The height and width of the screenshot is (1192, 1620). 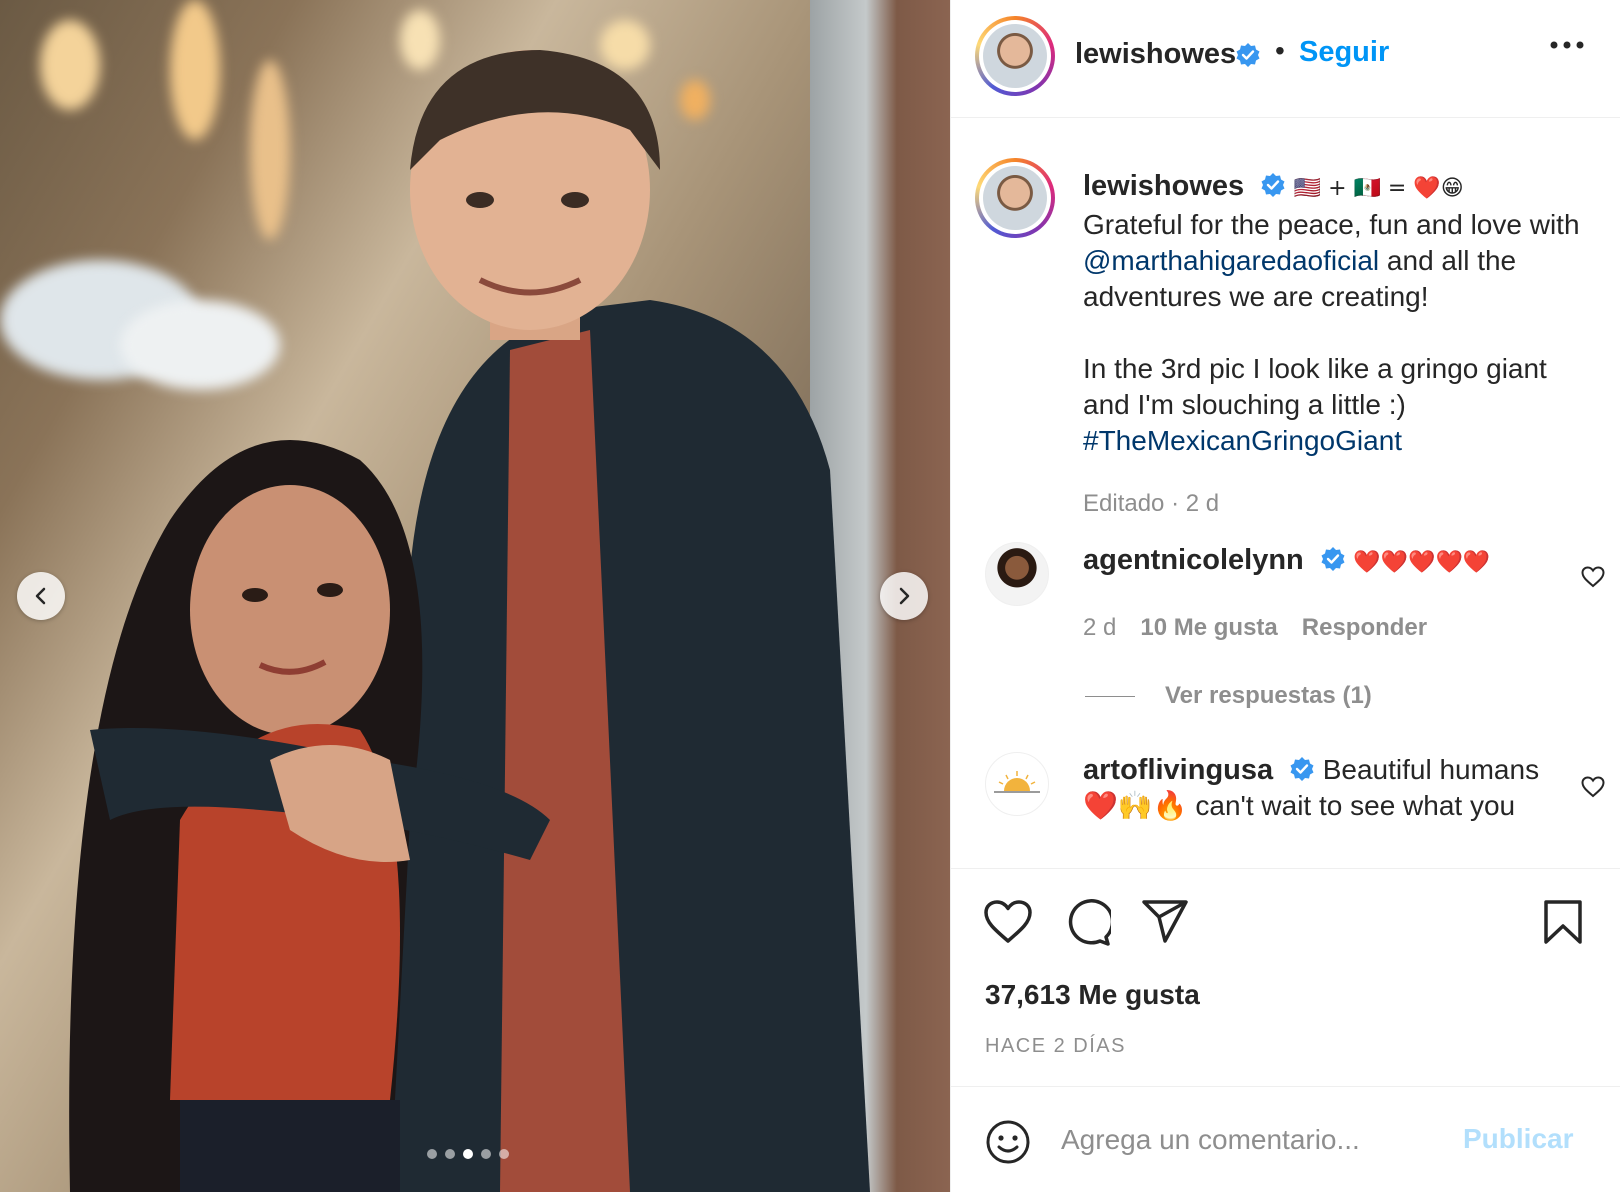 What do you see at coordinates (1015, 56) in the screenshot?
I see `author-avatar` at bounding box center [1015, 56].